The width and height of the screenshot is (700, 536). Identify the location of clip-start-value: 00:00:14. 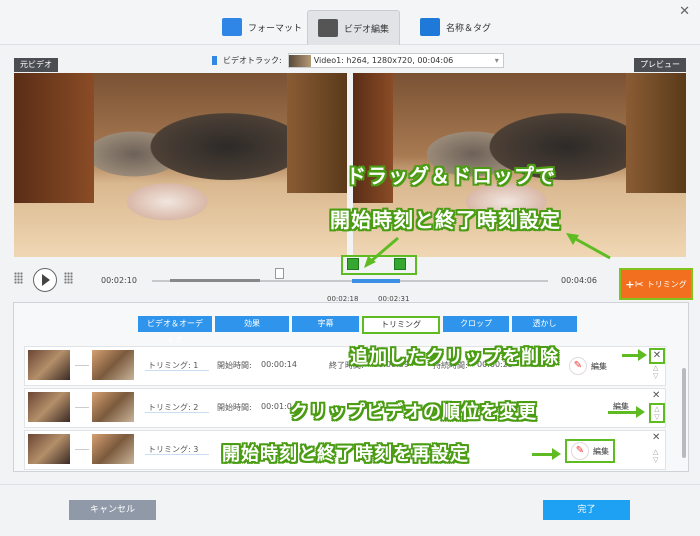
(279, 364).